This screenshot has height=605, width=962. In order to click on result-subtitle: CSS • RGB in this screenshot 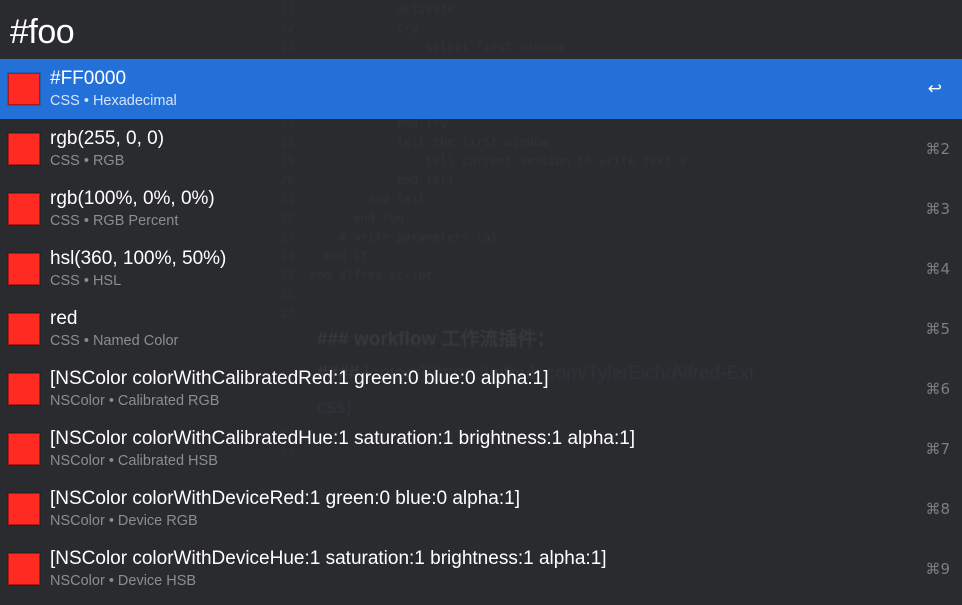, I will do `click(87, 161)`.